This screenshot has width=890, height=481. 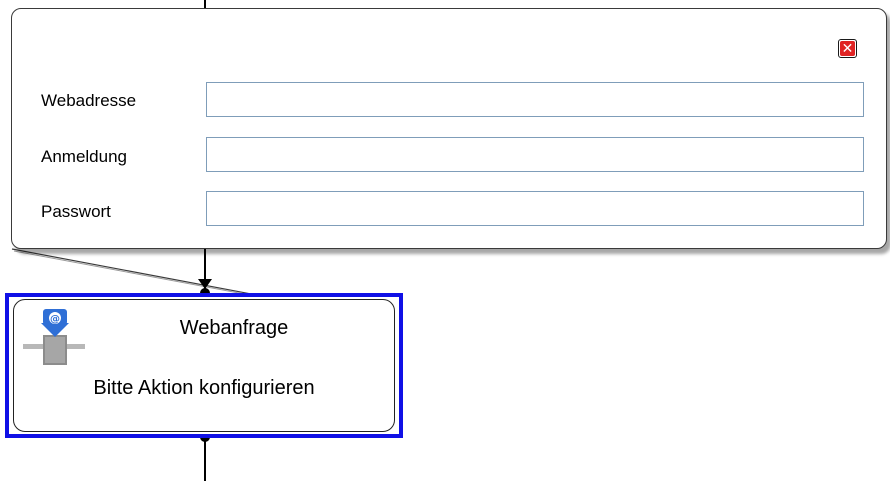 I want to click on action-node-selection: @ Webanfrage Bitte Aktion konfigurieren, so click(x=204, y=365).